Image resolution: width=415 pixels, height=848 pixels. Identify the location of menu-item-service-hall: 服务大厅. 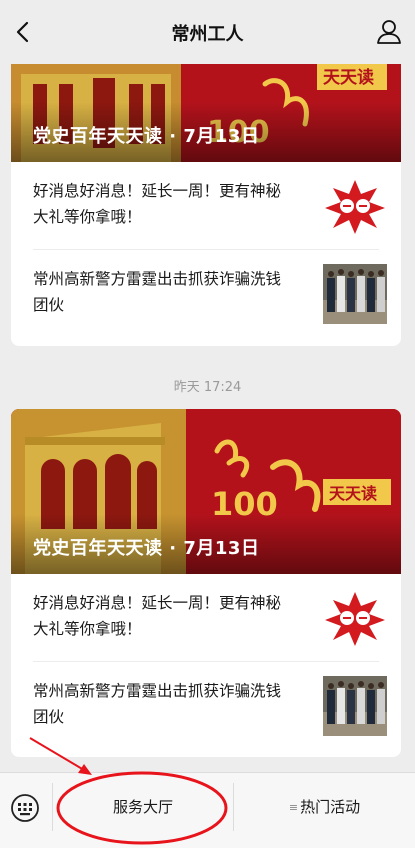
(143, 807).